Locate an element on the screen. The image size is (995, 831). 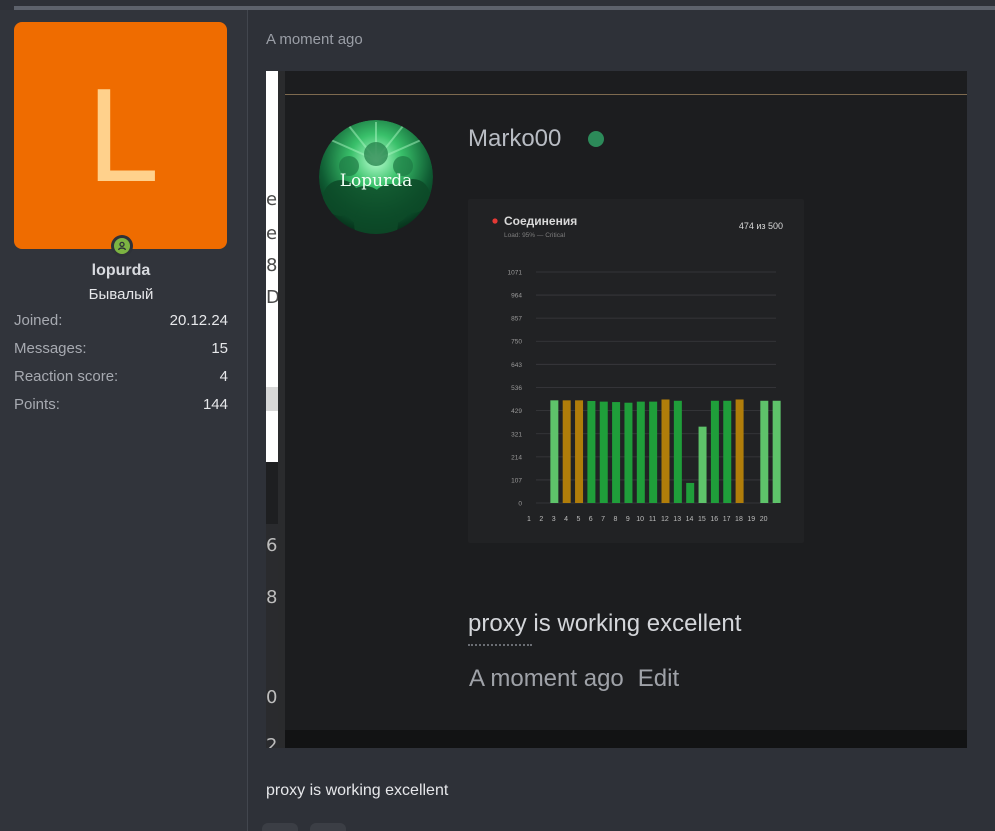
x-tick-label: 14 is located at coordinates (690, 519).